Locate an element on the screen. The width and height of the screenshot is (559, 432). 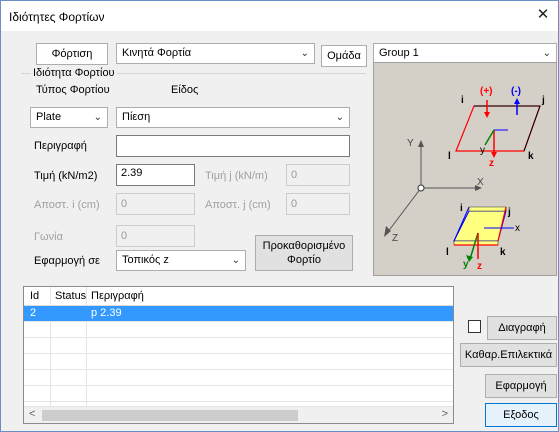
plate-diagram: Y X Z i j l k (+) (-) y z x i j l k y z is located at coordinates (464, 179).